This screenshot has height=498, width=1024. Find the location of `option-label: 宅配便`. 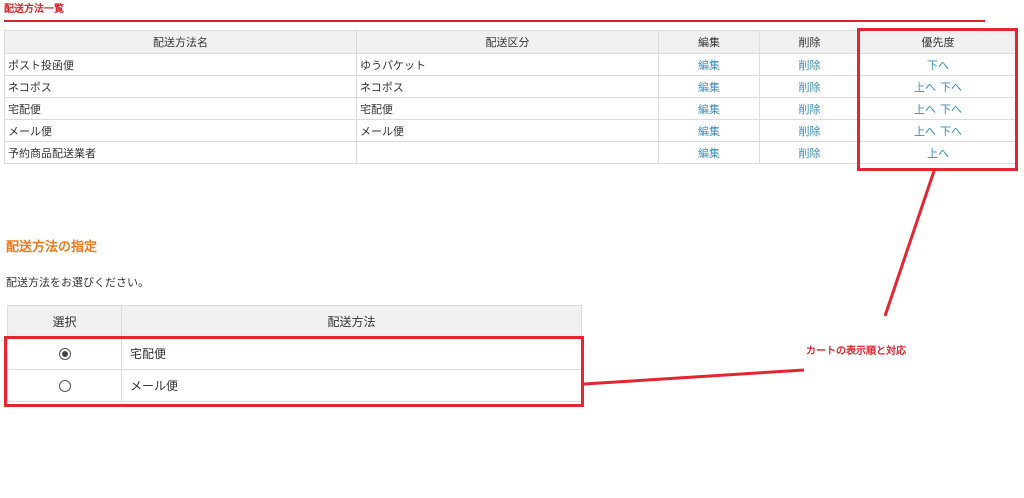

option-label: 宅配便 is located at coordinates (351, 353).